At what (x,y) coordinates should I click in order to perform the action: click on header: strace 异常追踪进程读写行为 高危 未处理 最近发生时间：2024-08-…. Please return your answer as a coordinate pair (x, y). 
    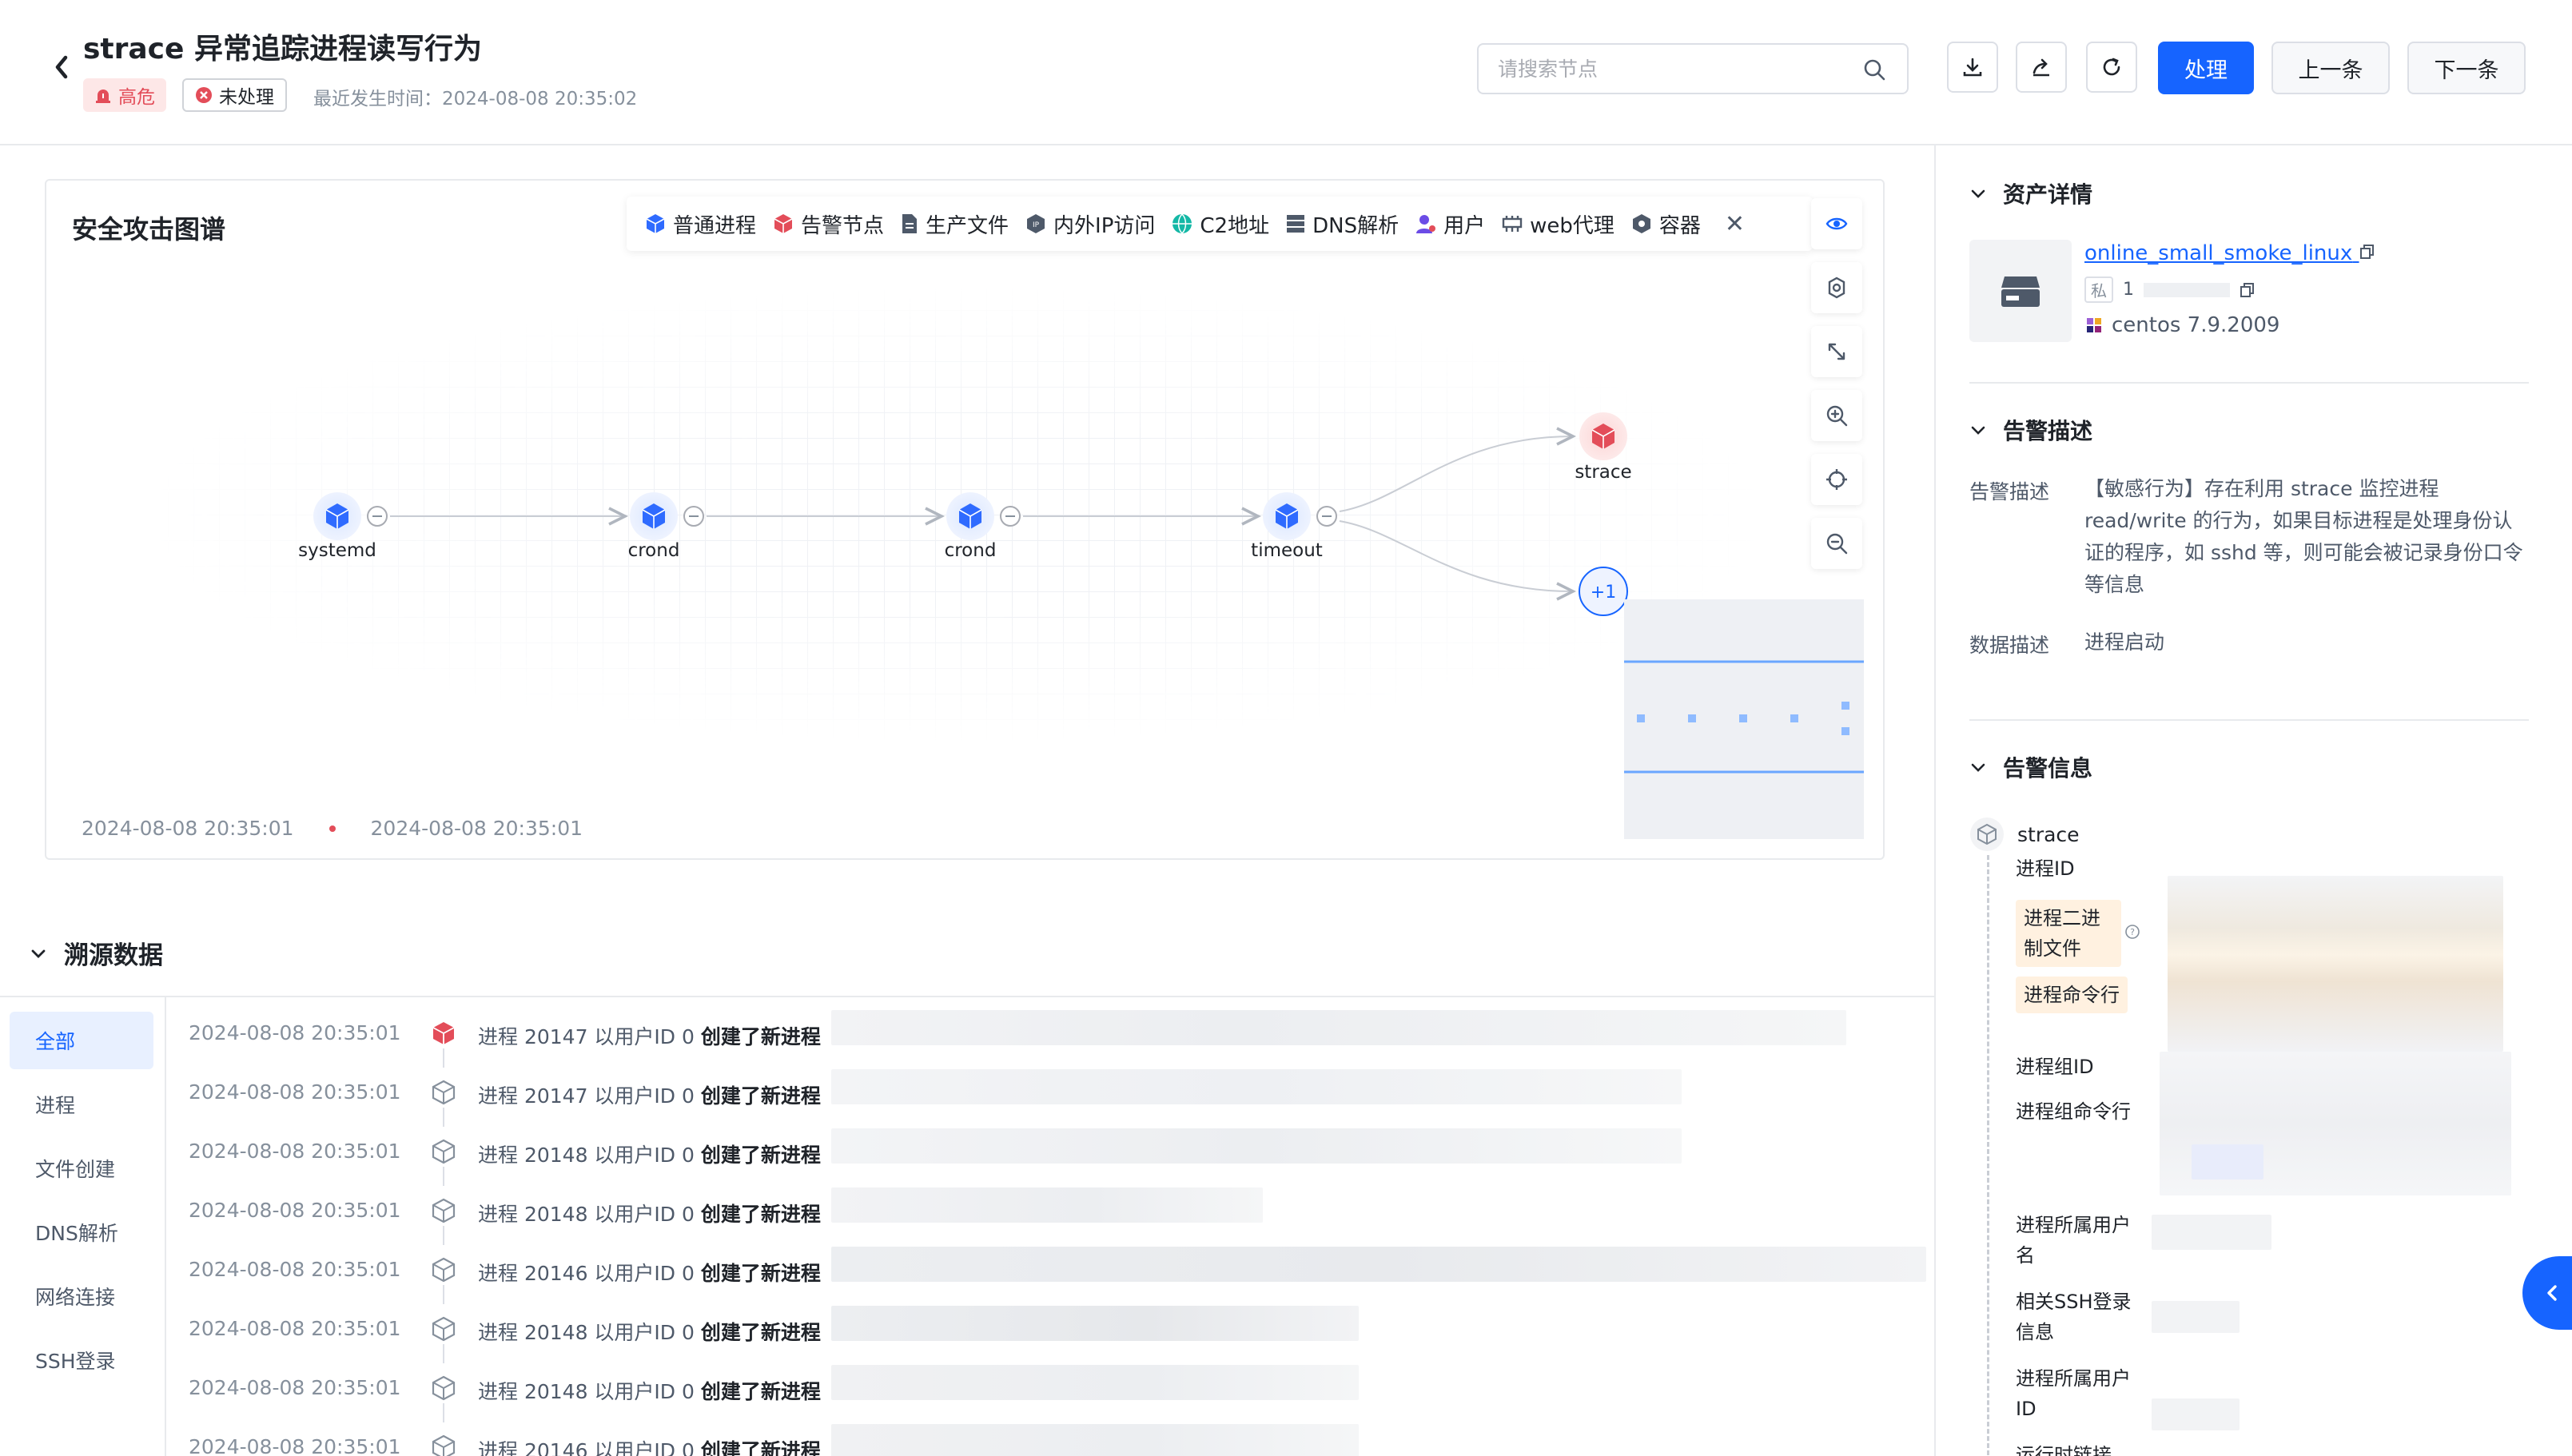
    Looking at the image, I should click on (1286, 72).